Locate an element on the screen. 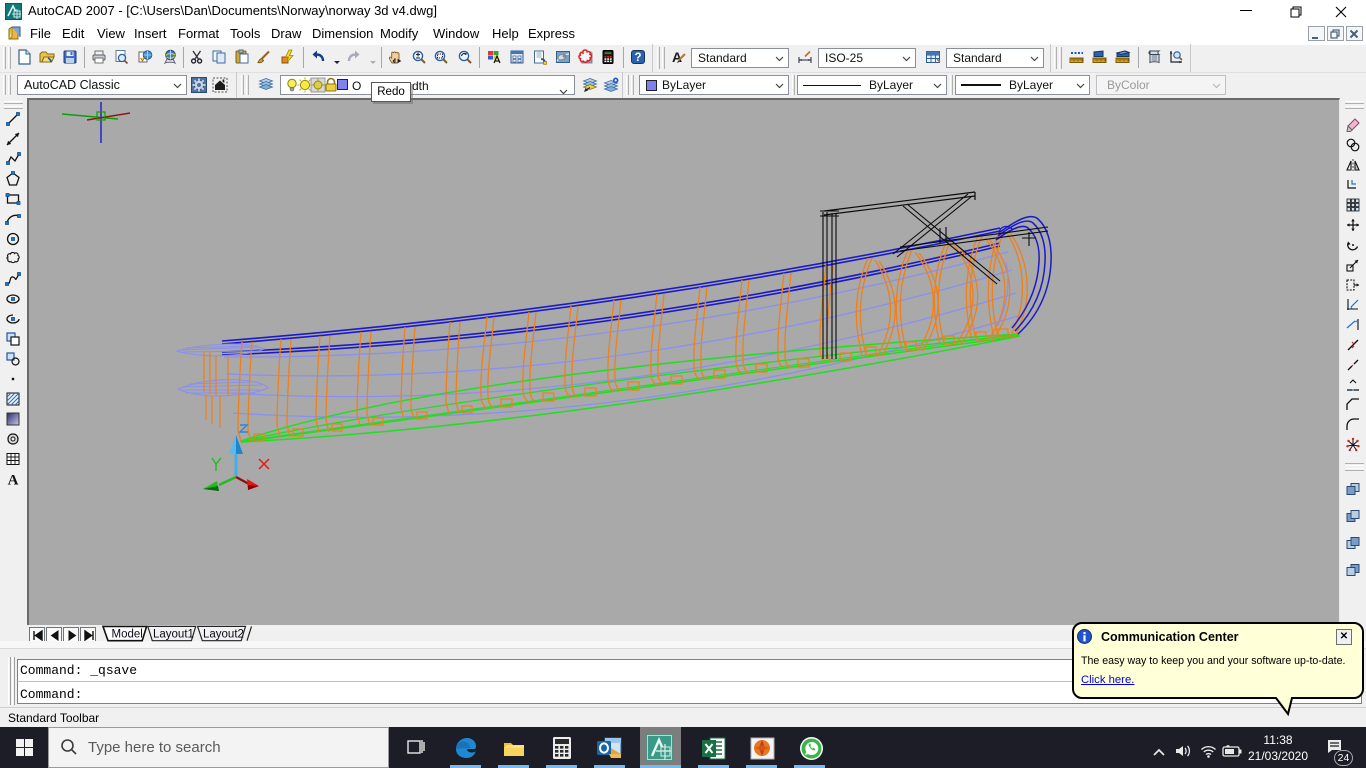  svg-text: Layout2 is located at coordinates (223, 634).